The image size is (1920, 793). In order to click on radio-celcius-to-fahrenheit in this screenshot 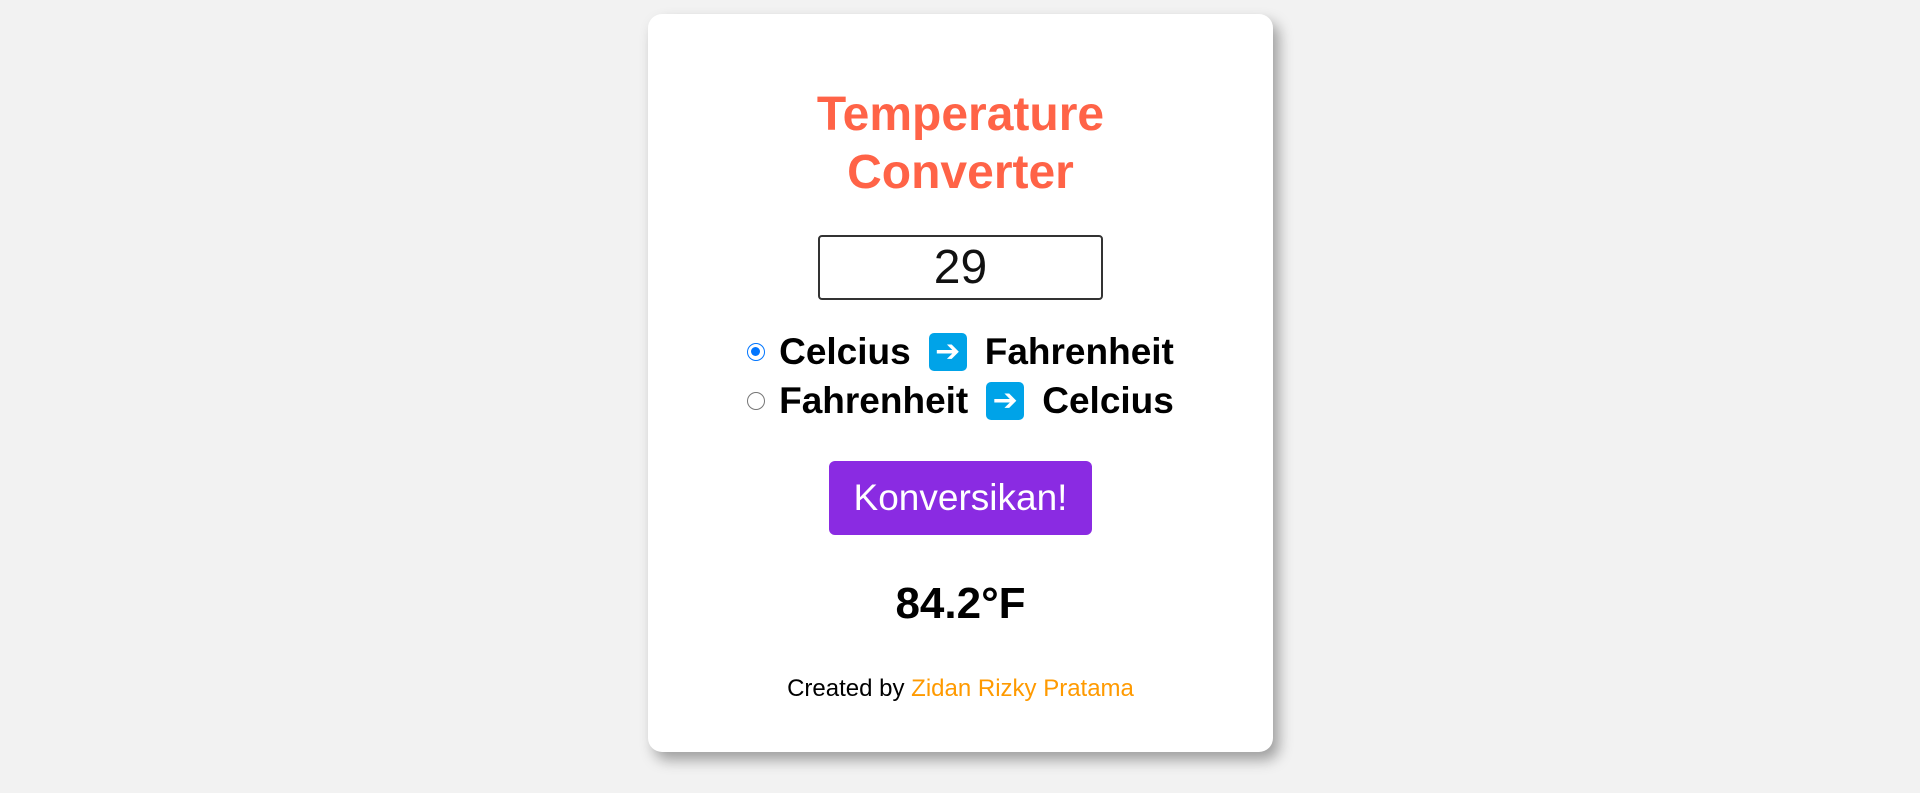, I will do `click(756, 352)`.